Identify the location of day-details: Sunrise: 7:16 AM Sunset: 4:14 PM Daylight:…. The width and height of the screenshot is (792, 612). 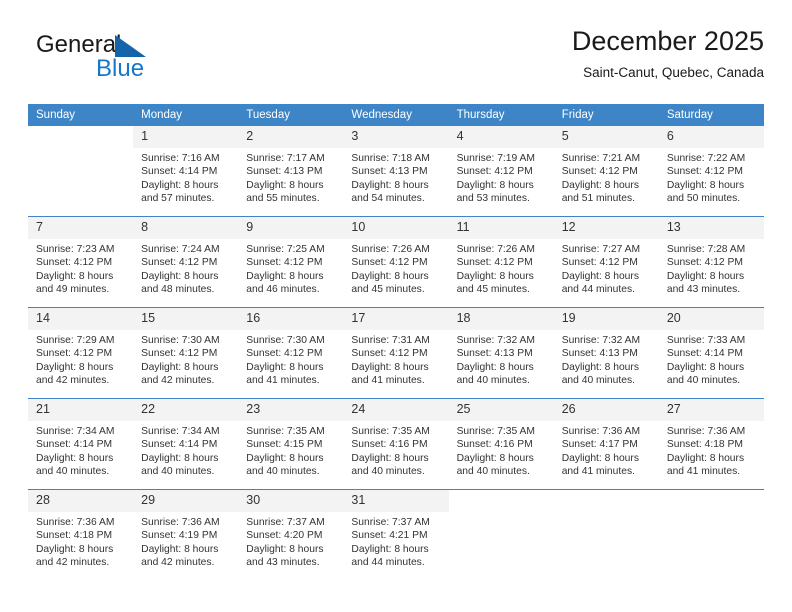
(185, 177).